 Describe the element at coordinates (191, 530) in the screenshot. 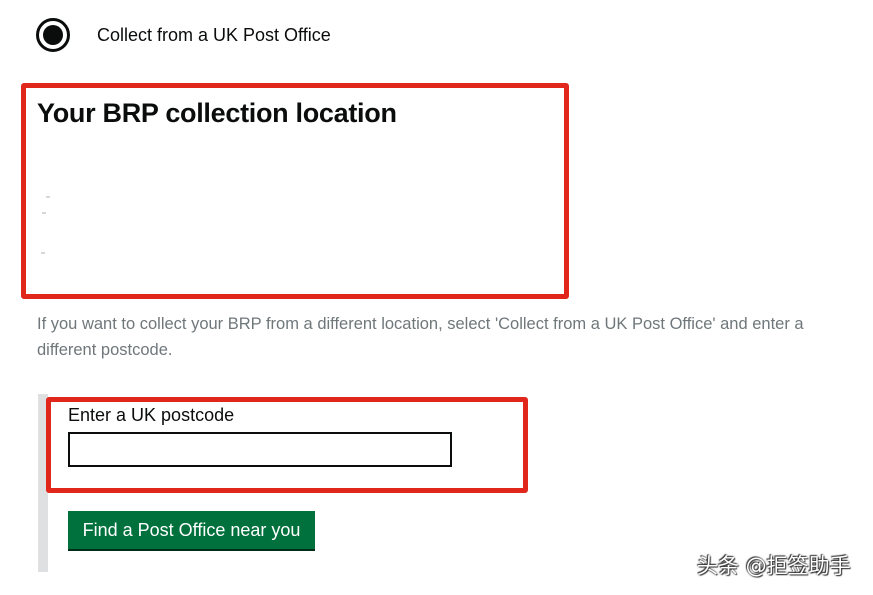

I see `find-post-office-button: Find a Post Office near you` at that location.